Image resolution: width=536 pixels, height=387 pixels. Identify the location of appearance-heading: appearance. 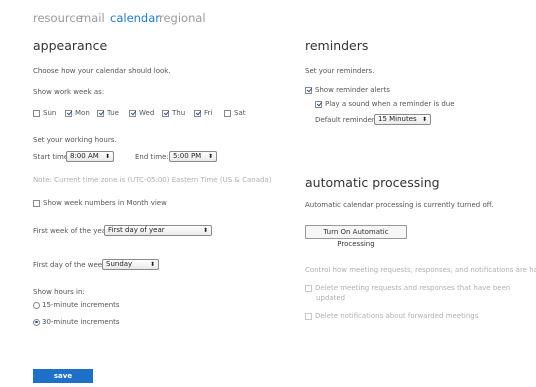
(70, 45).